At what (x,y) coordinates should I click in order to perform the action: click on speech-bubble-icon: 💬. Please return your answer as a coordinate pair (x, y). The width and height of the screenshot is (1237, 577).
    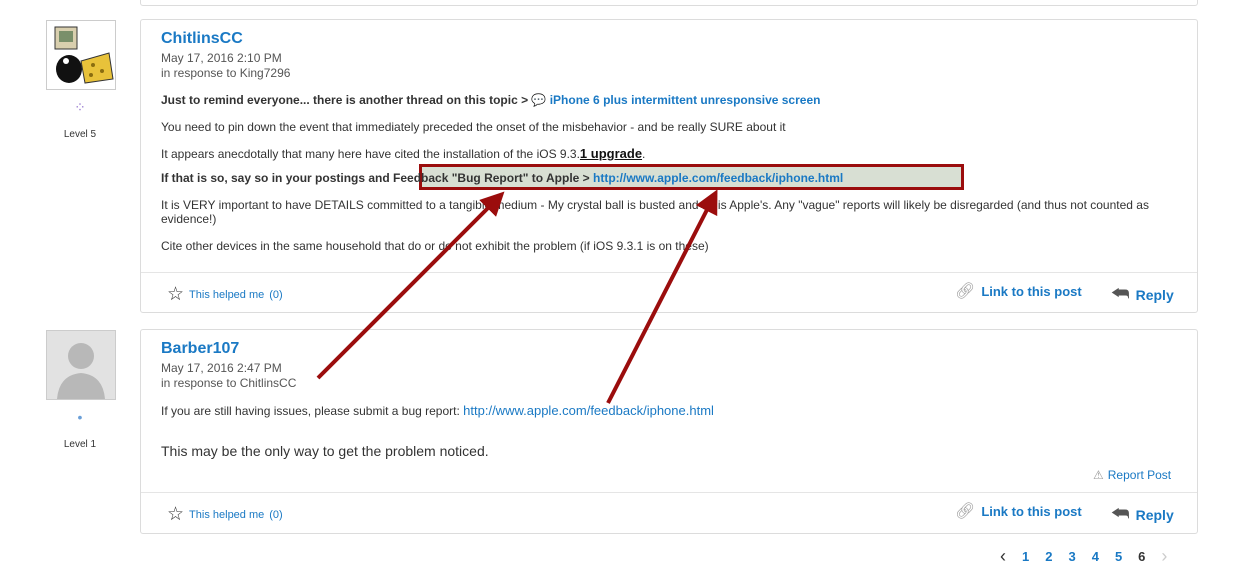
    Looking at the image, I should click on (539, 100).